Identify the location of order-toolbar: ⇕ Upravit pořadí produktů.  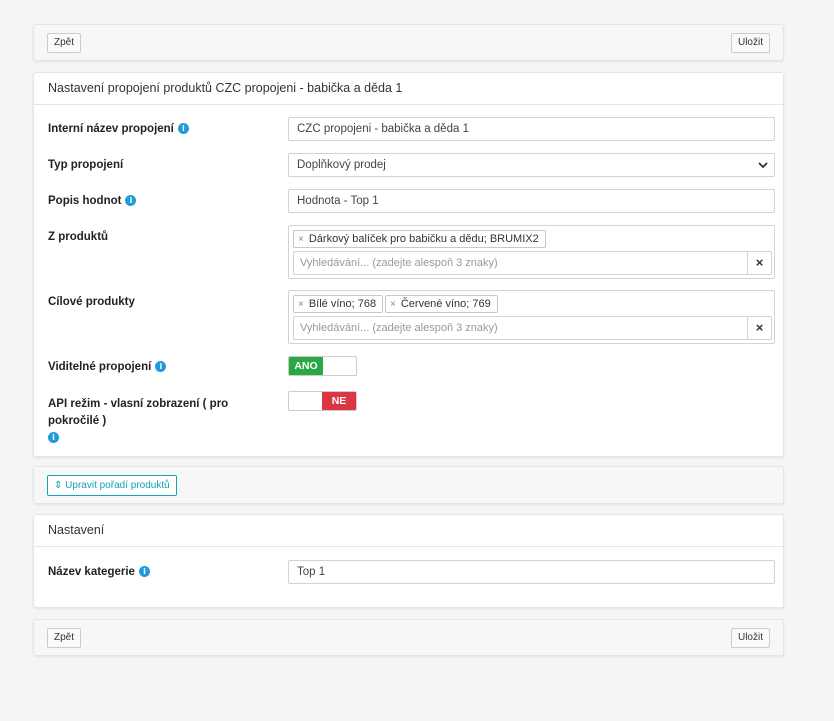
(408, 485).